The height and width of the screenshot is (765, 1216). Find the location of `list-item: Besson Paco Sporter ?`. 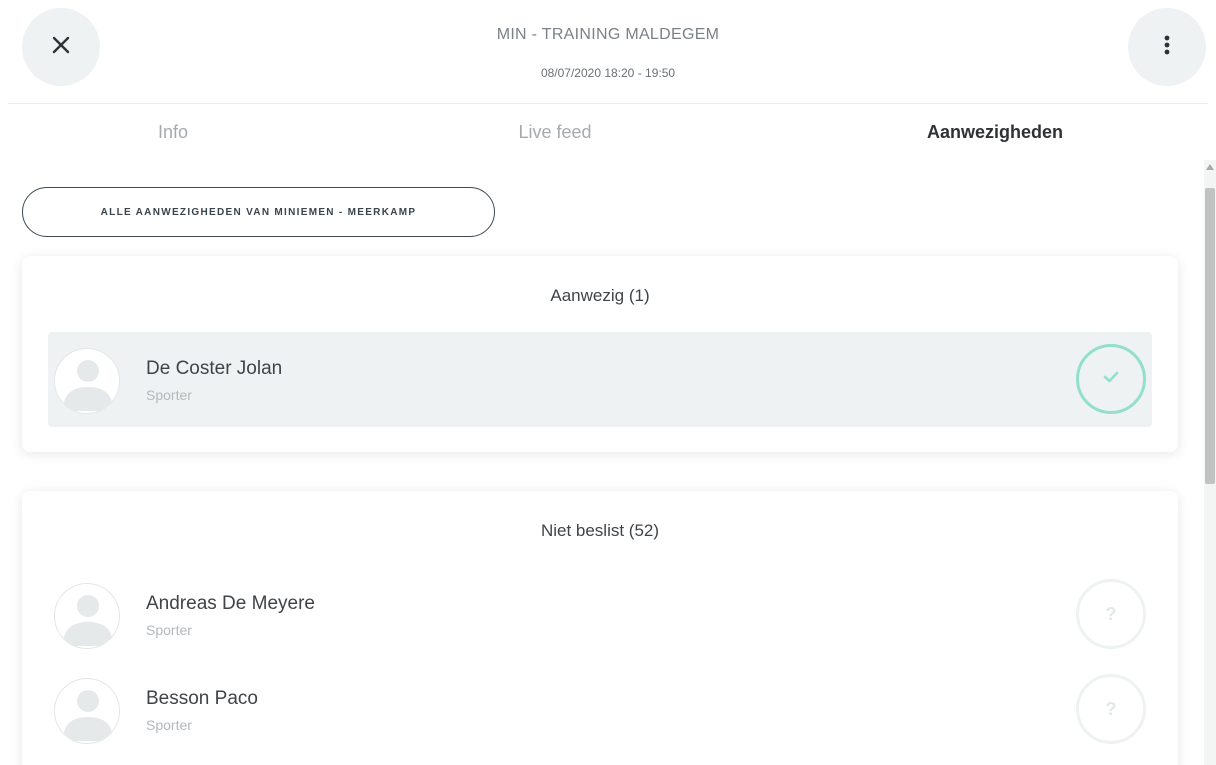

list-item: Besson Paco Sporter ? is located at coordinates (600, 709).